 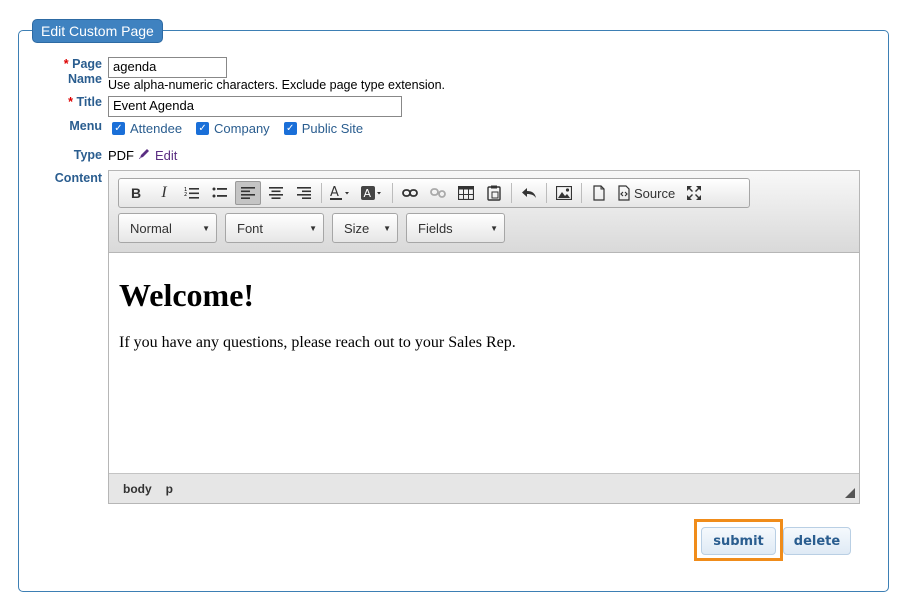 I want to click on image-icon, so click(x=564, y=193).